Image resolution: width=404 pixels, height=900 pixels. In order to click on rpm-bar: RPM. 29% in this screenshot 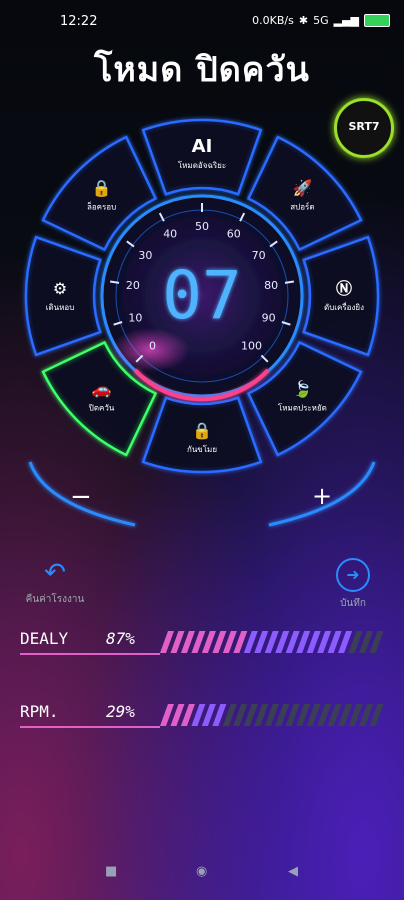, I will do `click(202, 718)`.